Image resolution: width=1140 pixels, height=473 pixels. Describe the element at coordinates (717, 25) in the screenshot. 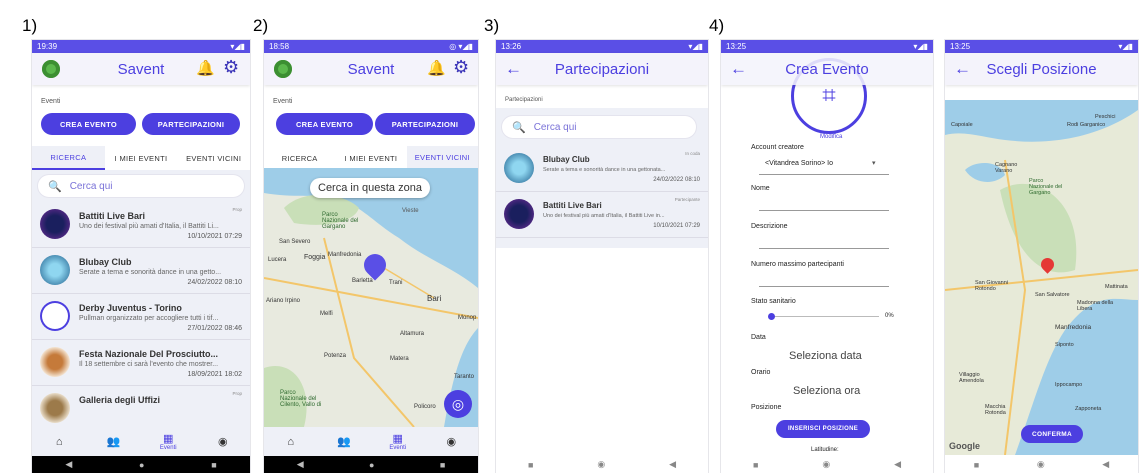

I see `screenshot-label-4: 4)` at that location.